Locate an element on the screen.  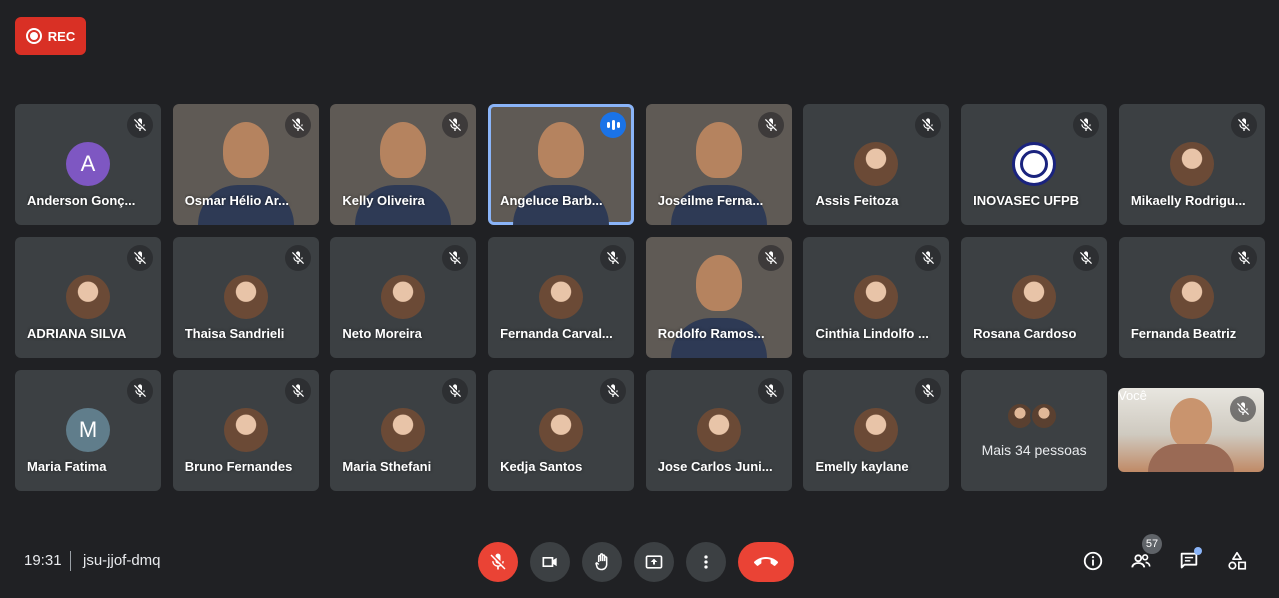
participant-name: Rosana Cardoso is located at coordinates (1025, 333).